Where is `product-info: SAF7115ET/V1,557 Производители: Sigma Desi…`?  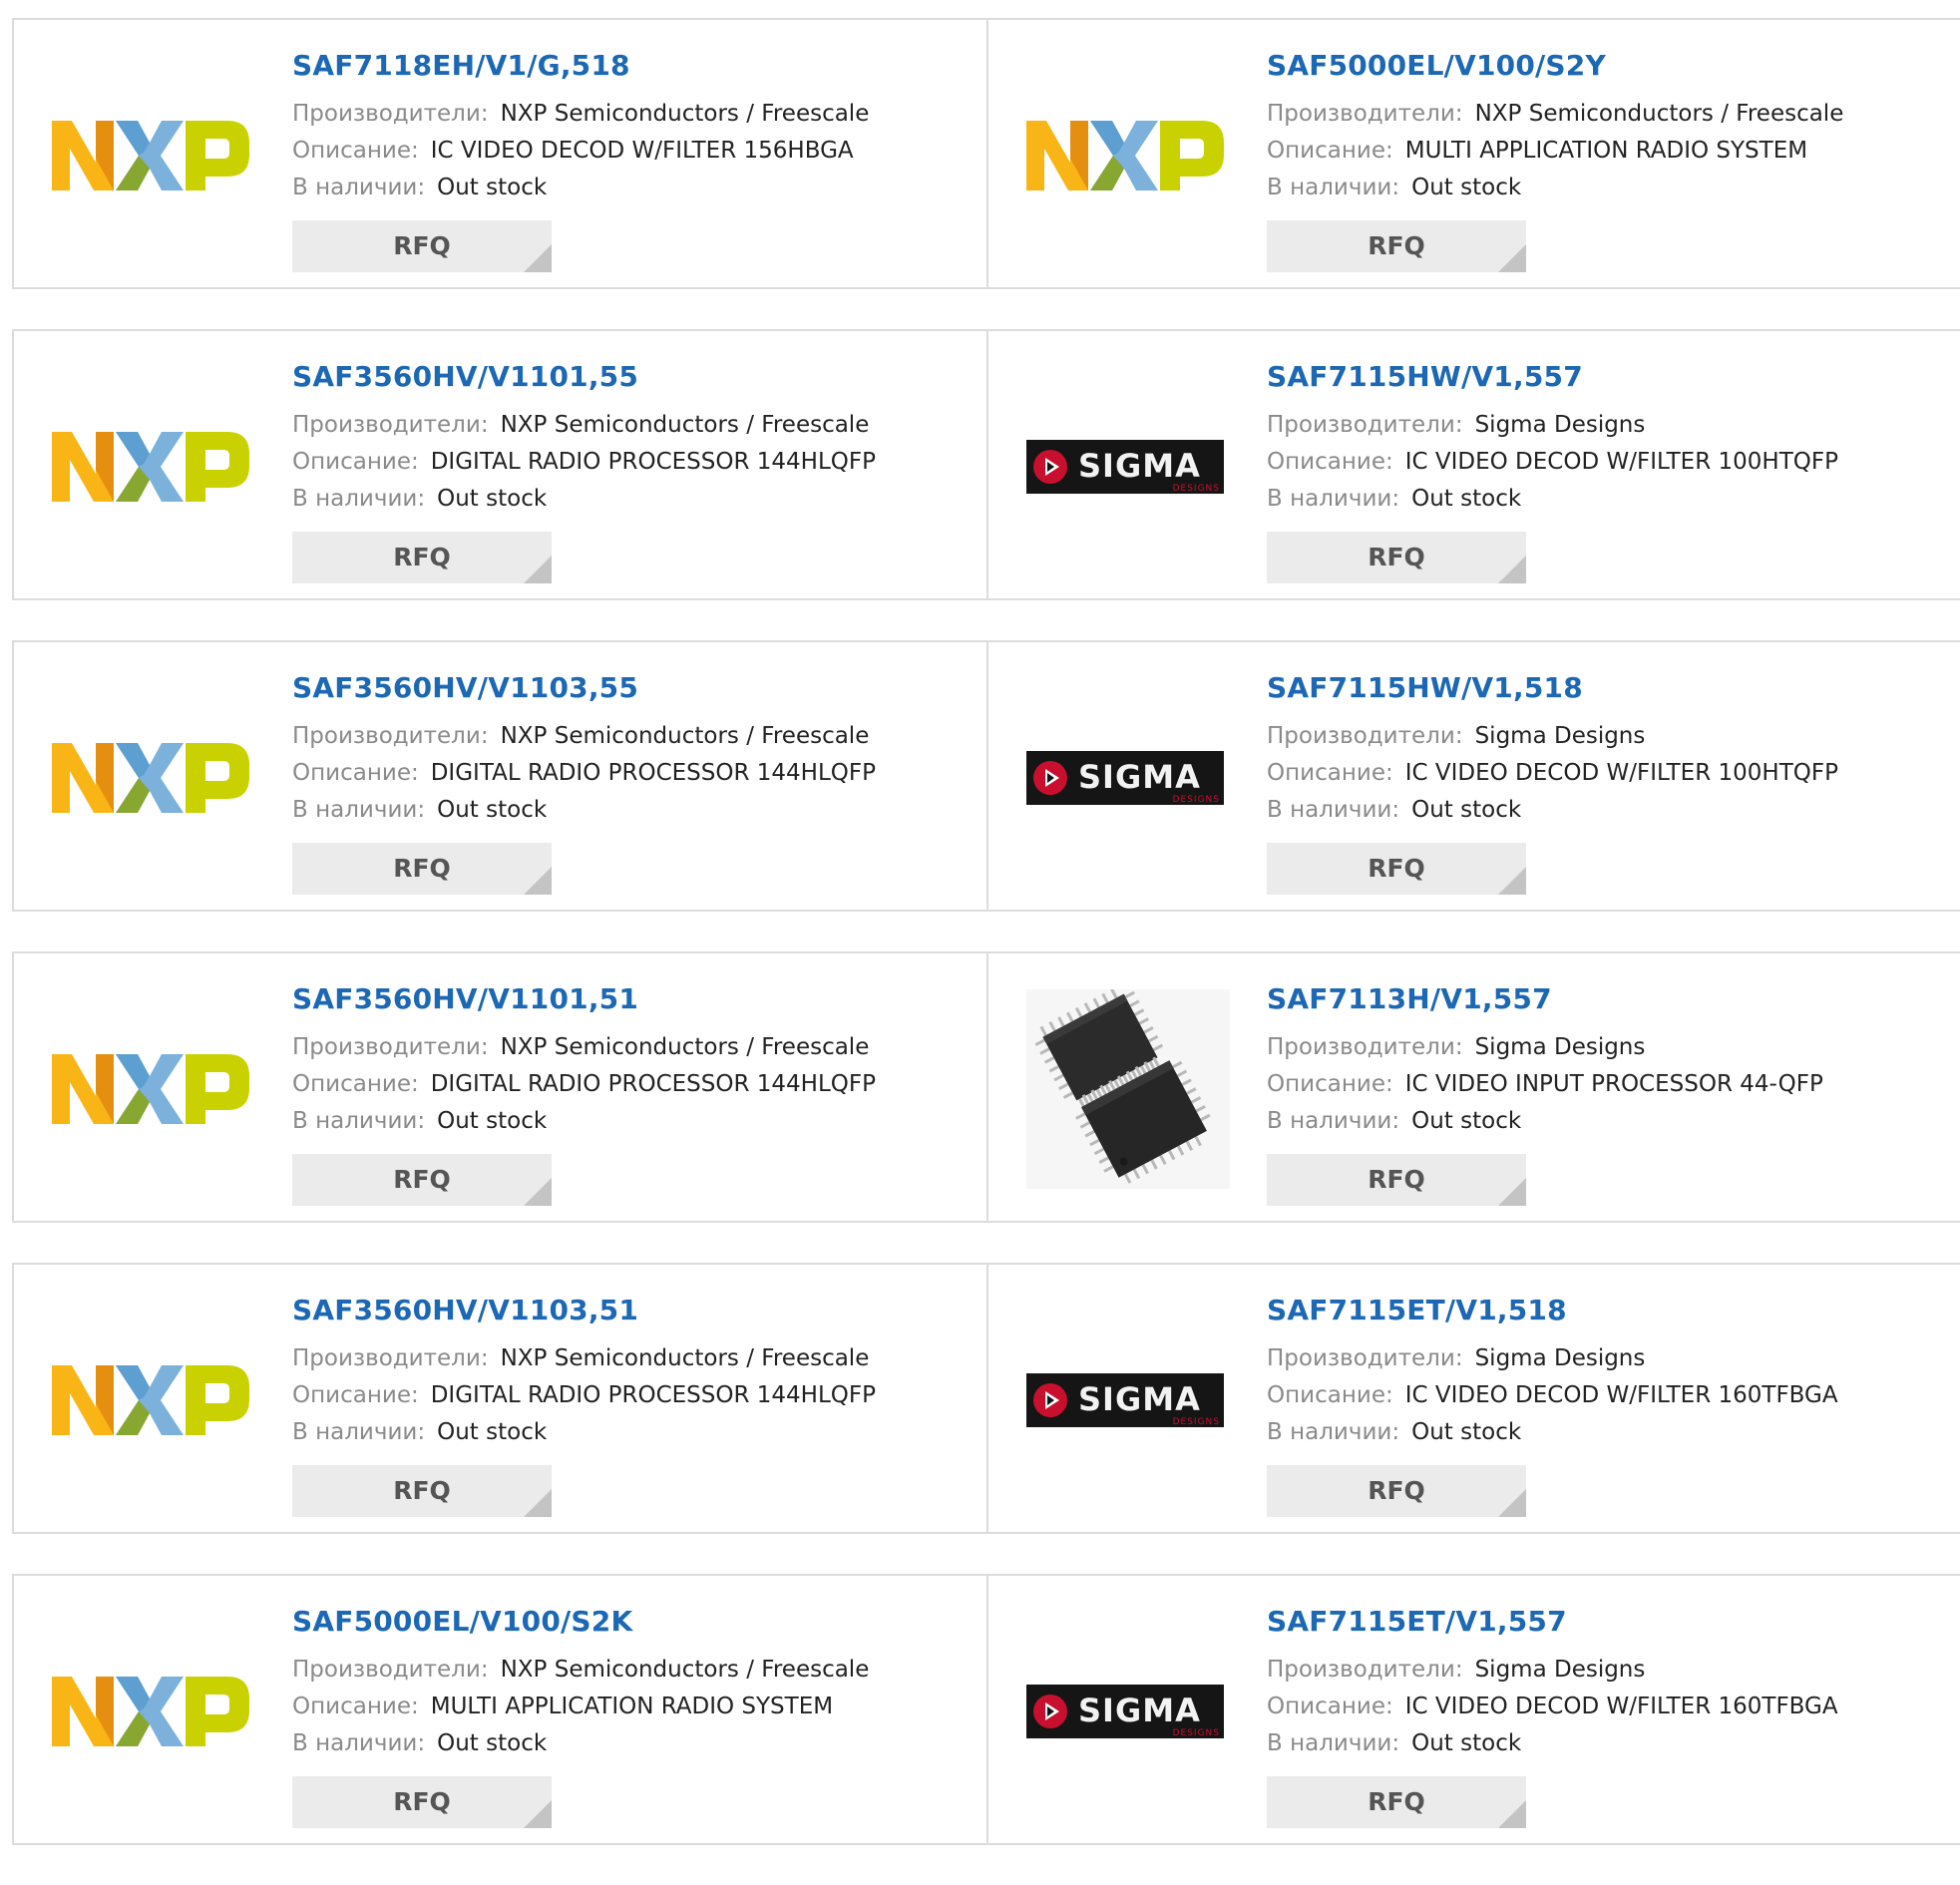
product-info: SAF7115ET/V1,557 Производители: Sigma Desi… is located at coordinates (1552, 1683).